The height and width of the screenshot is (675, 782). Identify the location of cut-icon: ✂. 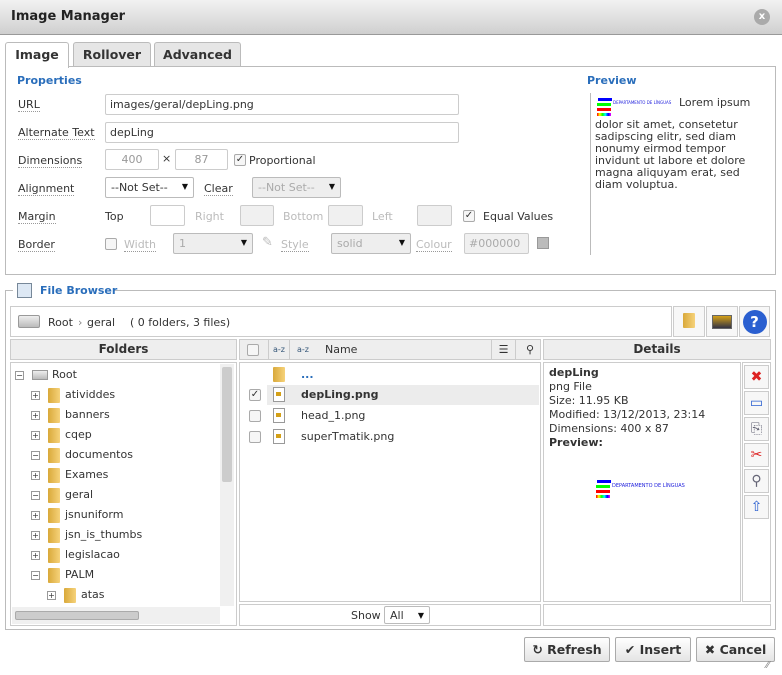
(756, 455).